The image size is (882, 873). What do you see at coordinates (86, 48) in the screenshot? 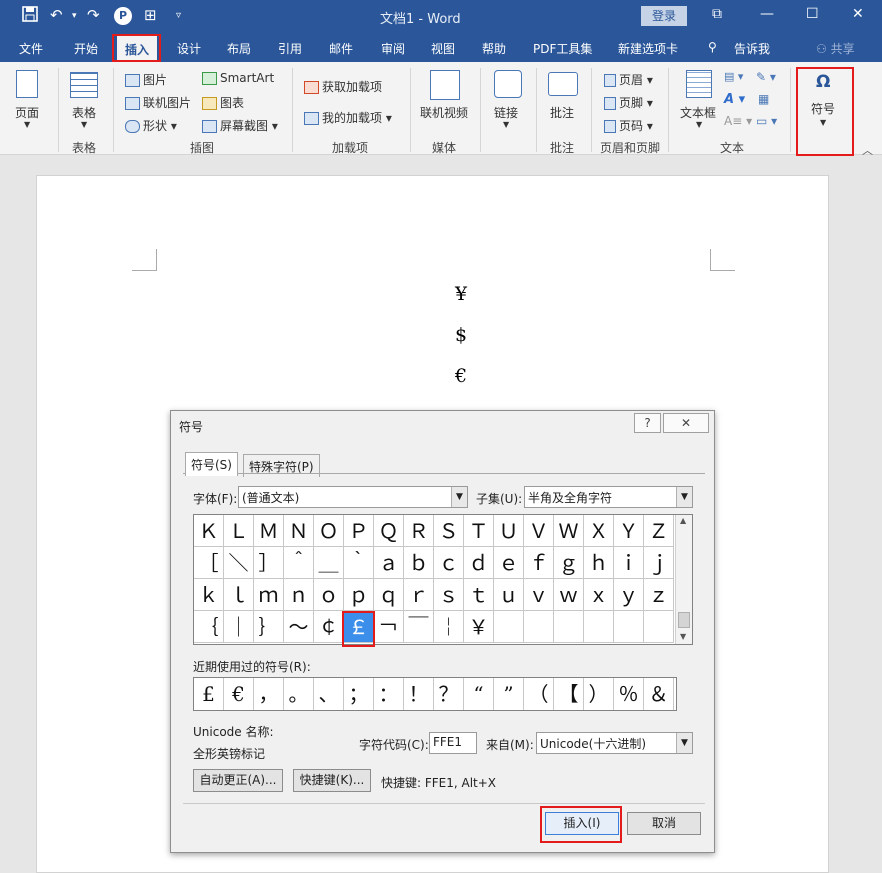
I see `tab-home: 开始` at bounding box center [86, 48].